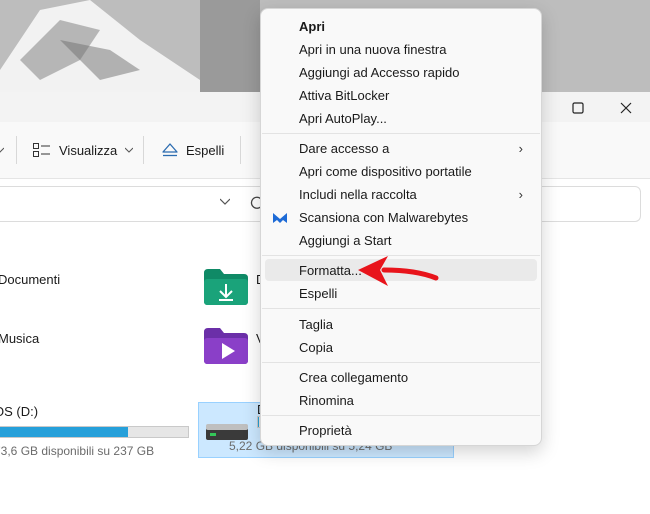 This screenshot has height=514, width=650. What do you see at coordinates (358, 194) in the screenshot?
I see `menu-item-label: Includi nella raccolta` at bounding box center [358, 194].